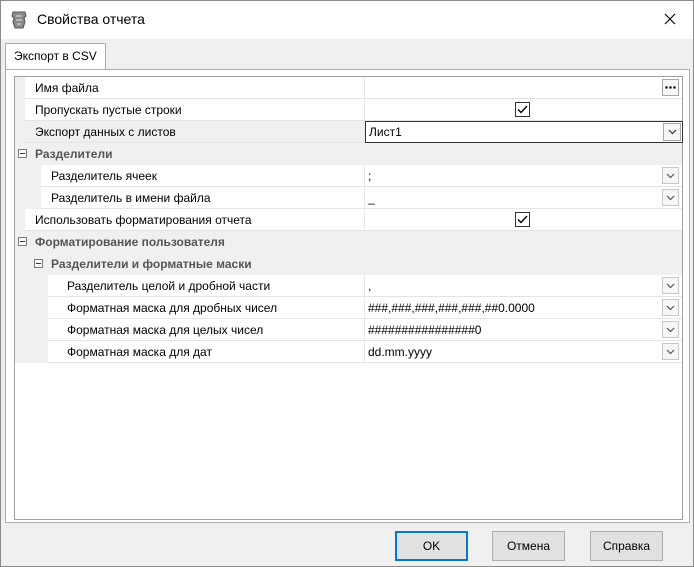 Image resolution: width=694 pixels, height=567 pixels. What do you see at coordinates (131, 198) in the screenshot?
I see `property-label: Разделитель в имени файла` at bounding box center [131, 198].